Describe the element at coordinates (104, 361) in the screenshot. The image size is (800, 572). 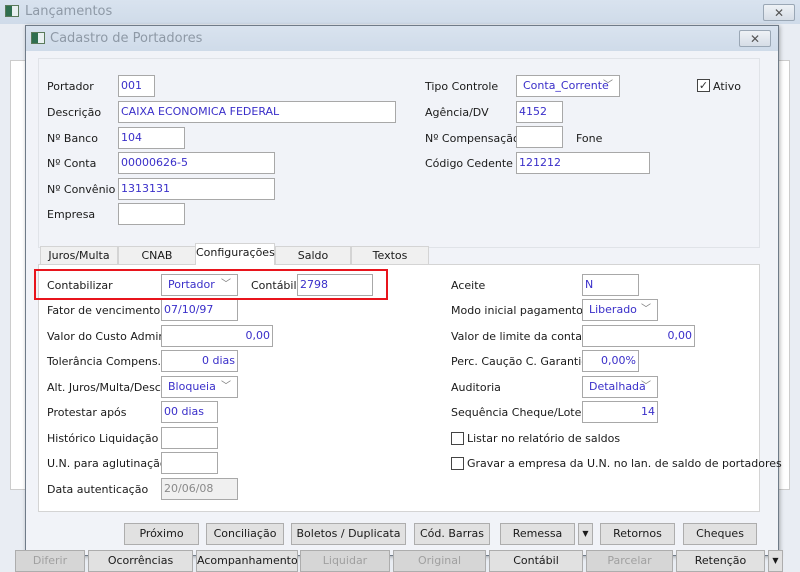
I see `tolerancia-label: Tolerância Compens.` at that location.